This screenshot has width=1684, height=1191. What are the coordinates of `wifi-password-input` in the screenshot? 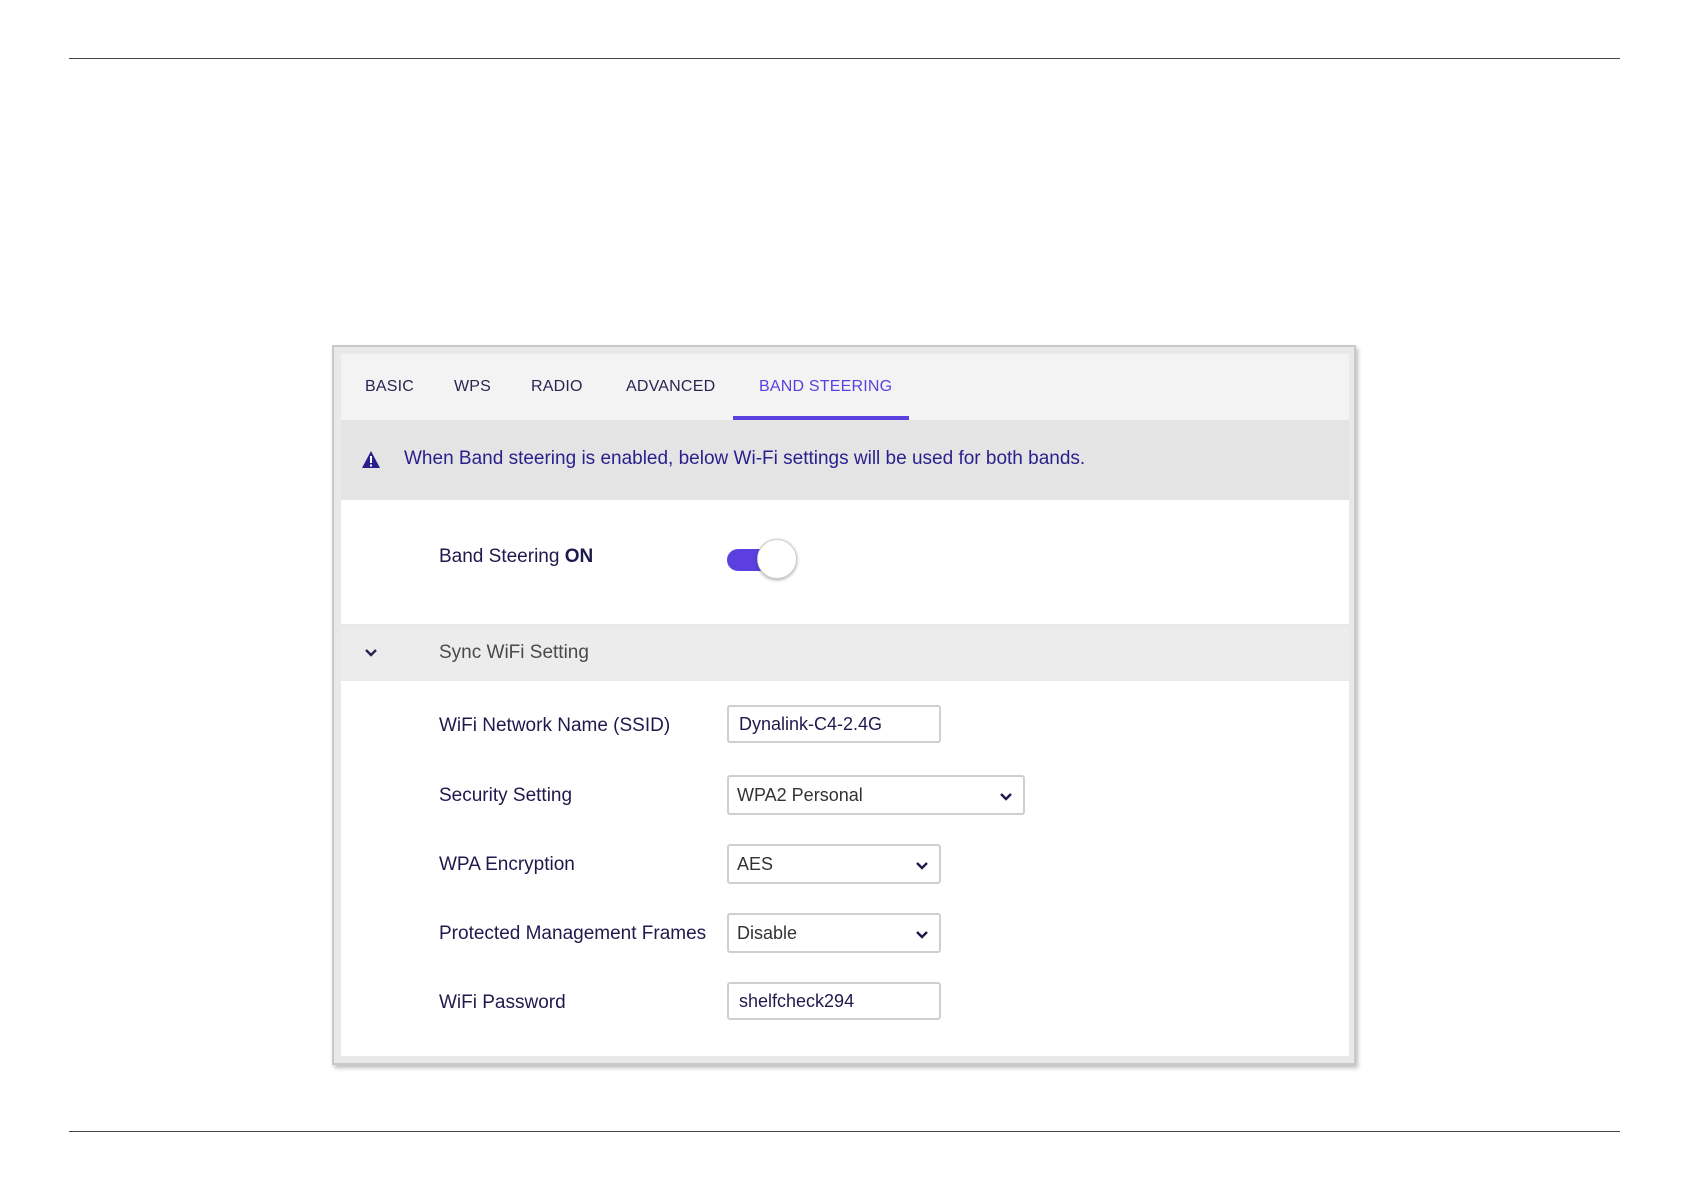 It's located at (834, 1001).